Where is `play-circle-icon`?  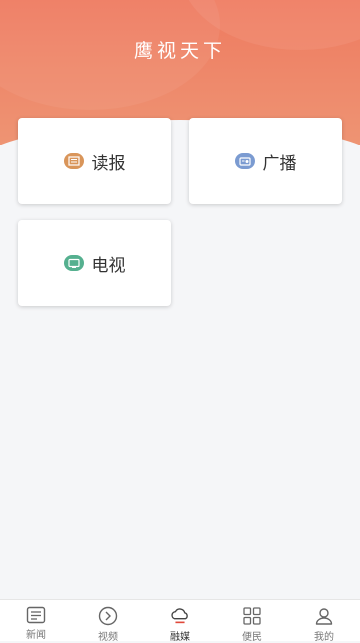
play-circle-icon is located at coordinates (108, 616).